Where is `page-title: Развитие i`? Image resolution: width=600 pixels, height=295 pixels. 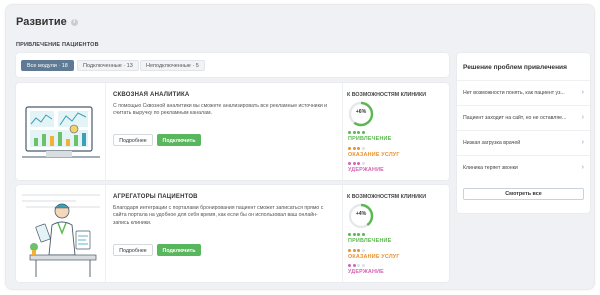
page-title: Развитие i is located at coordinates (47, 22).